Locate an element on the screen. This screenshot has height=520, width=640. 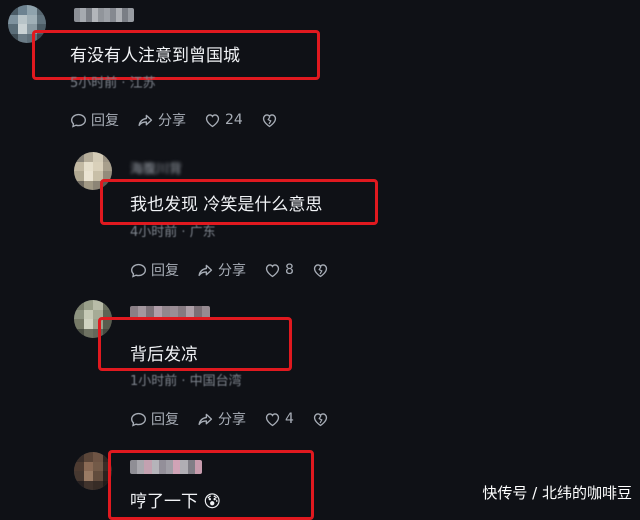
comment-meta: 4小时前 · 广东 is located at coordinates (173, 232).